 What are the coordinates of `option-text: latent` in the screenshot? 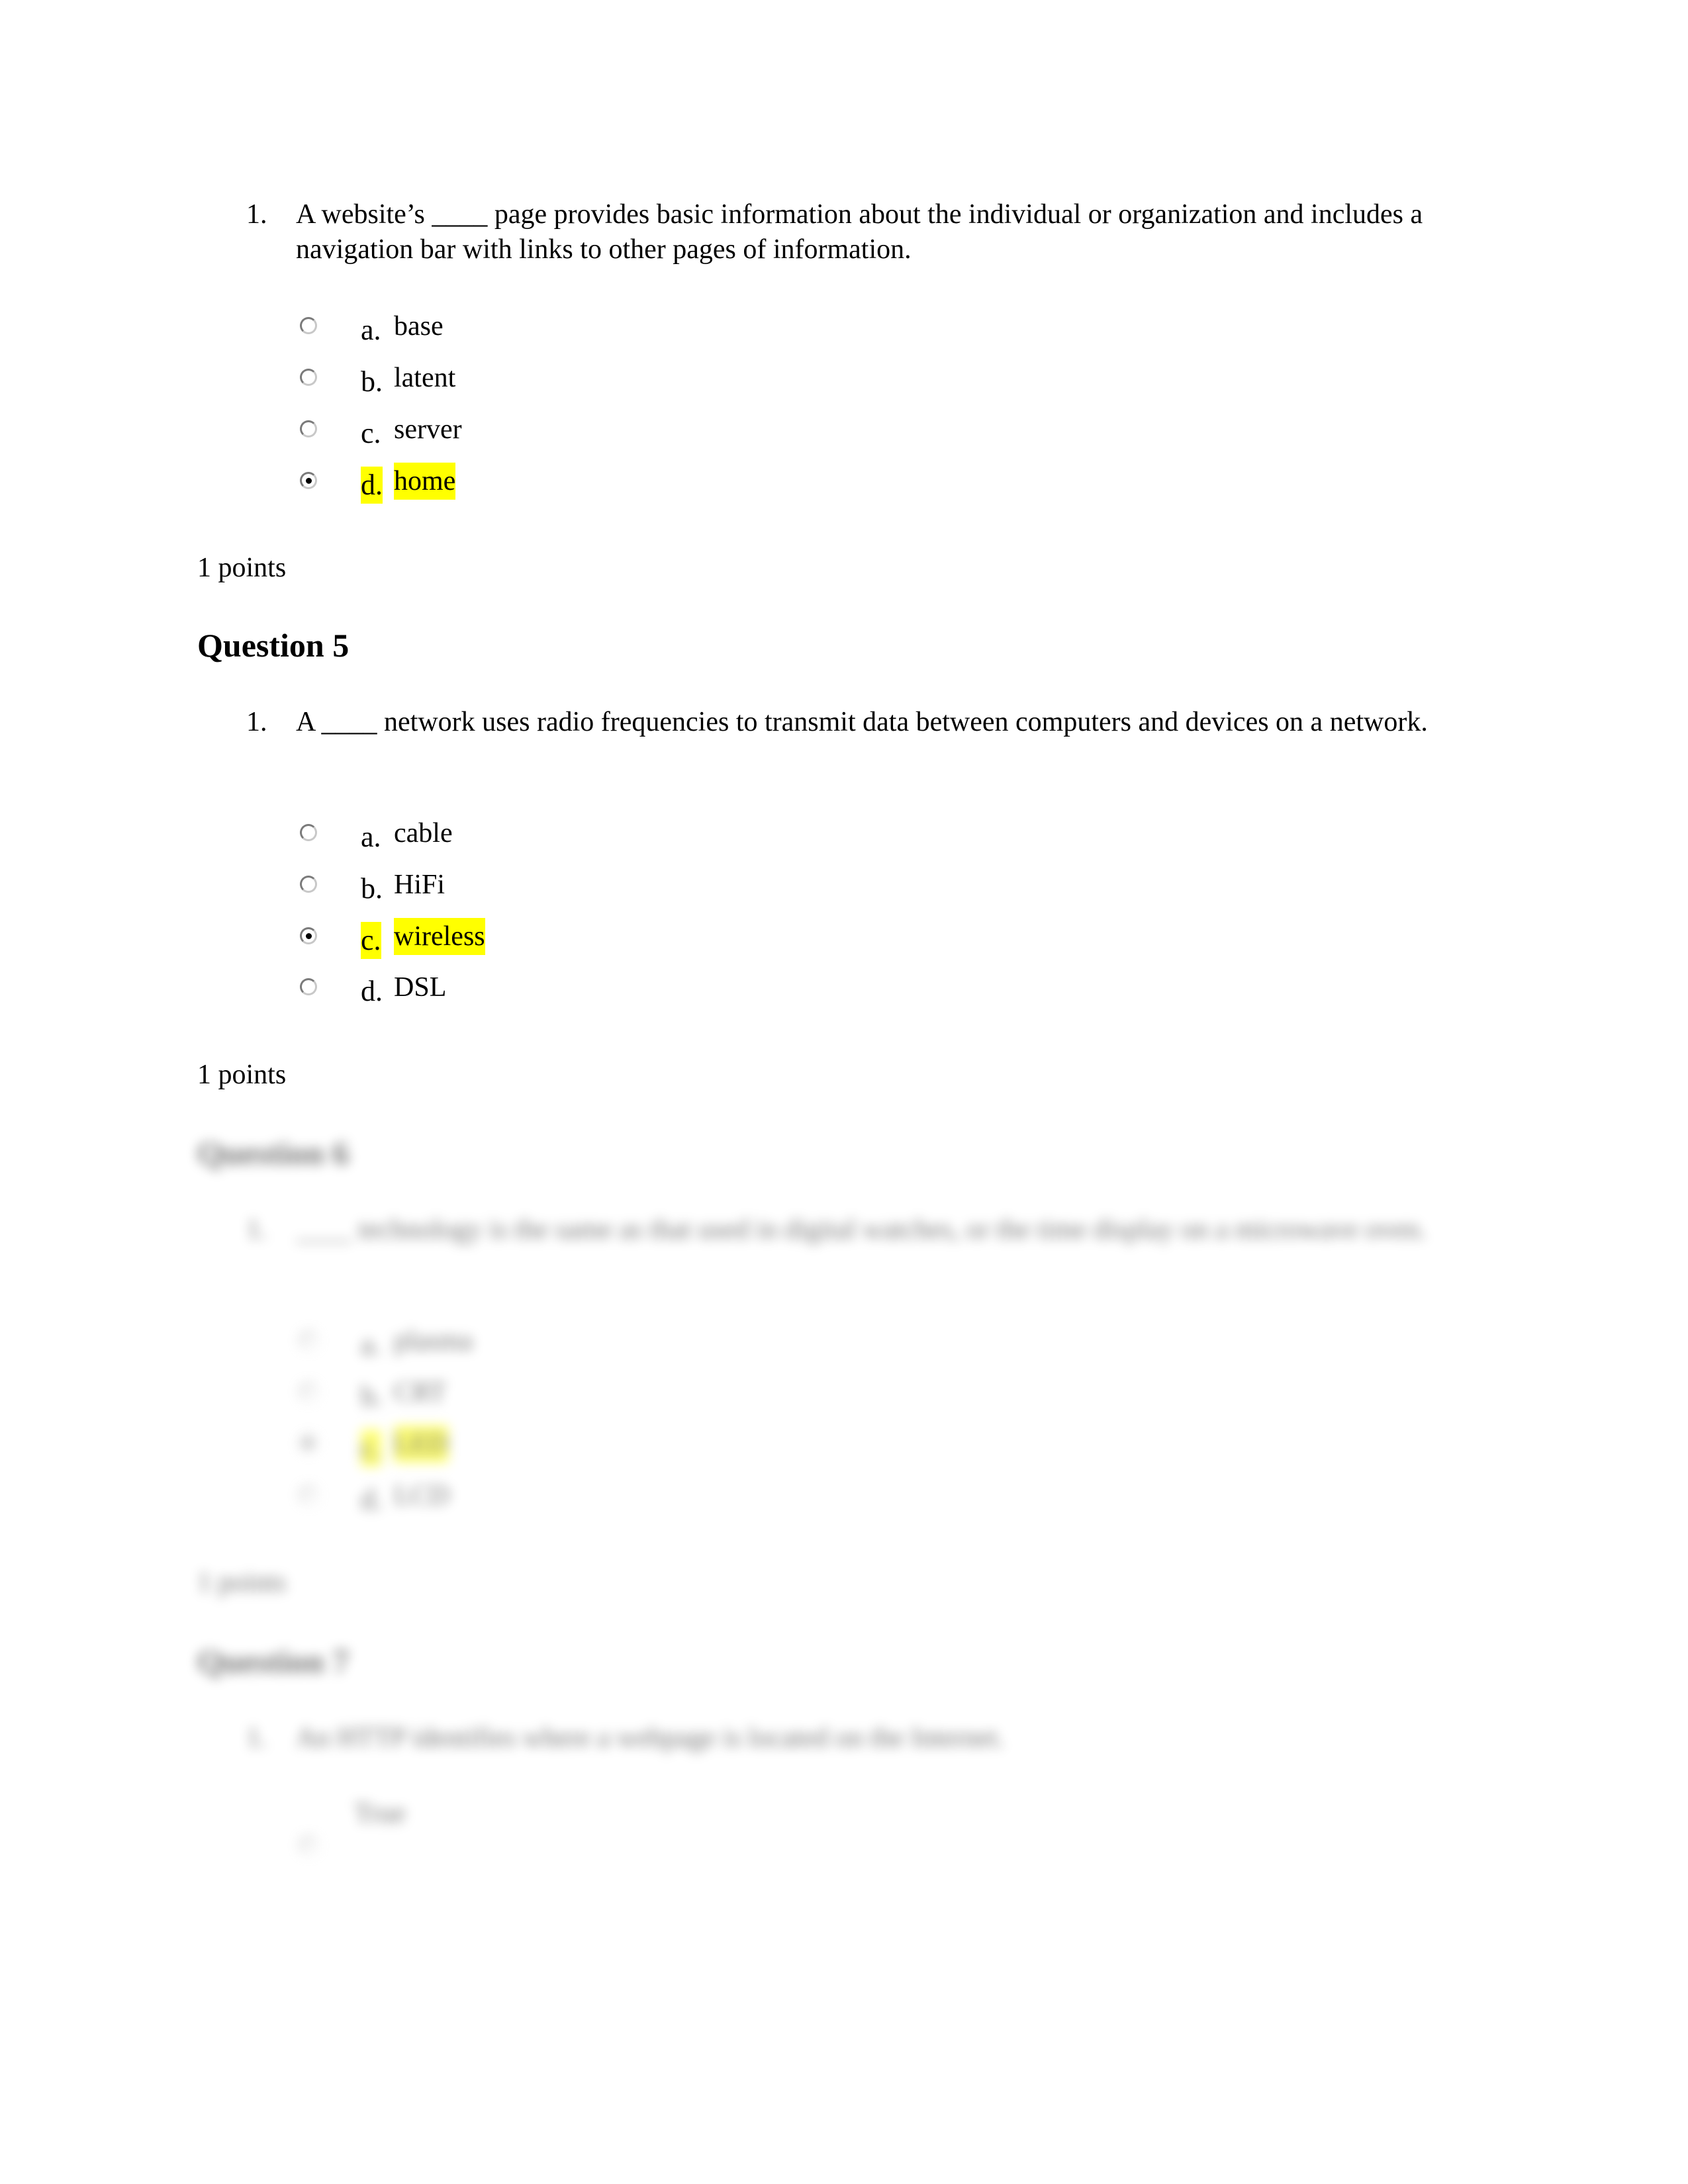 It's located at (425, 378).